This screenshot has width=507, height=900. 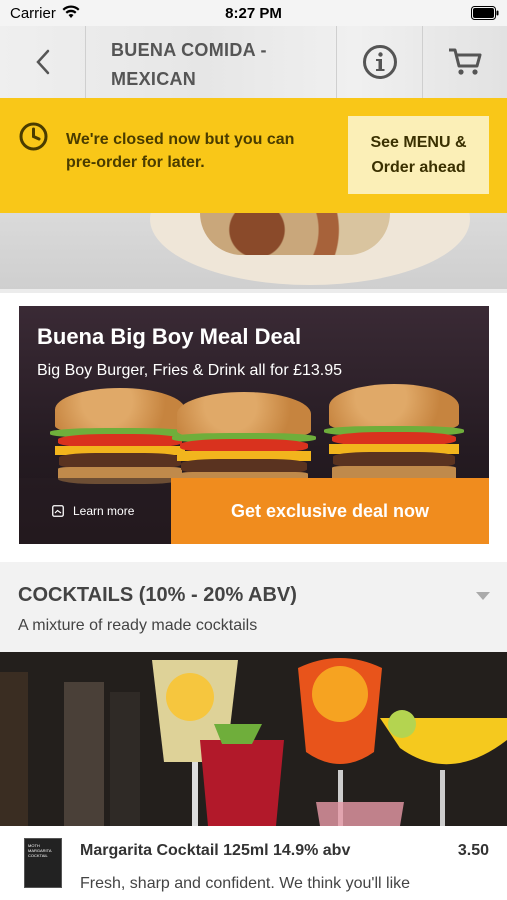 I want to click on info-icon, so click(x=379, y=62).